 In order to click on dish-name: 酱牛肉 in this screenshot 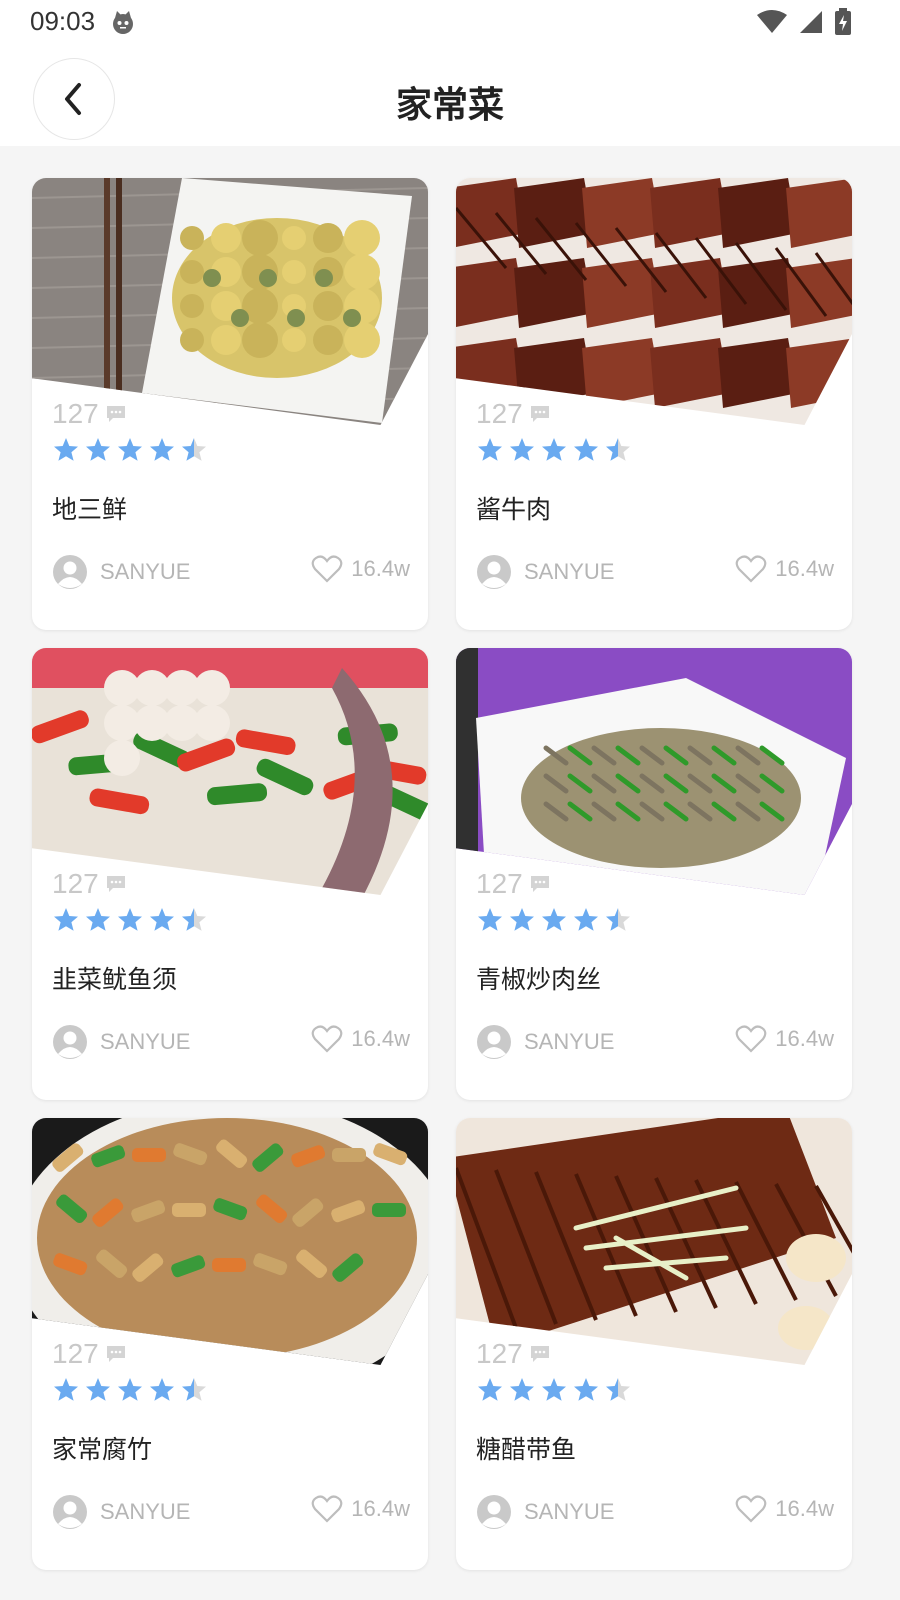, I will do `click(514, 509)`.